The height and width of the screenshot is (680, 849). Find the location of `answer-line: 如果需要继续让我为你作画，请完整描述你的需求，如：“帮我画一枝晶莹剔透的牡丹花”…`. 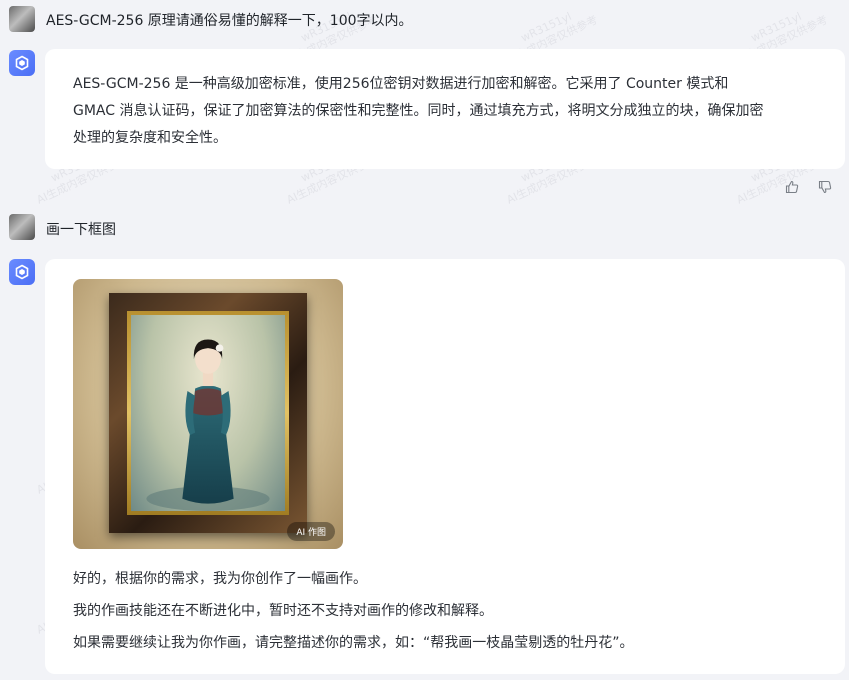

answer-line: 如果需要继续让我为你作画，请完整描述你的需求，如：“帮我画一枝晶莹剔透的牡丹花”… is located at coordinates (353, 643).